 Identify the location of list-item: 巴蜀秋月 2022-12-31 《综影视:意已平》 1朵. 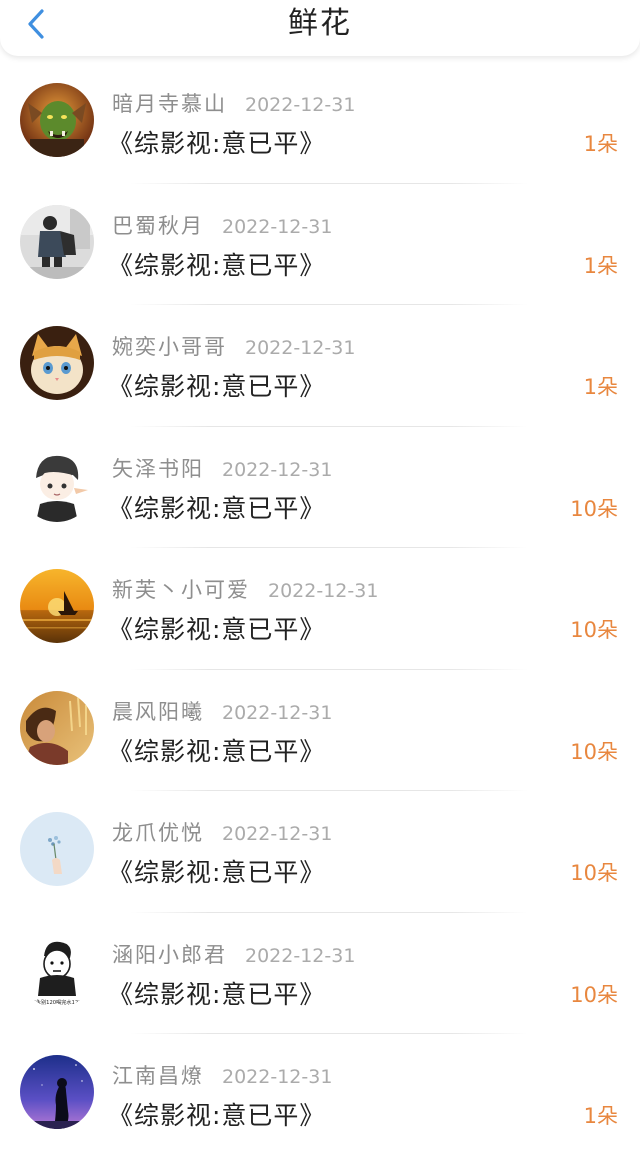
(320, 244).